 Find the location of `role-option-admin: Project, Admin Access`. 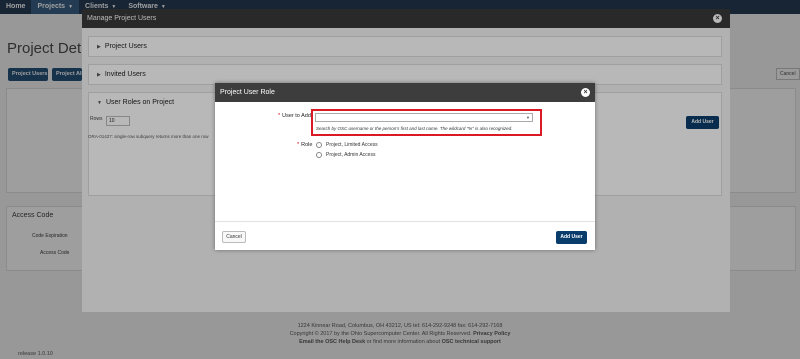

role-option-admin: Project, Admin Access is located at coordinates (345, 155).